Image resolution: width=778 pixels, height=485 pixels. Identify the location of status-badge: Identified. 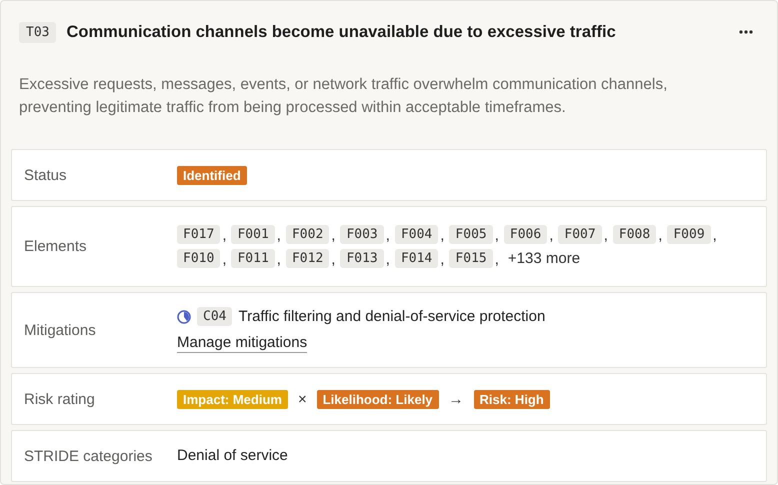
(212, 175).